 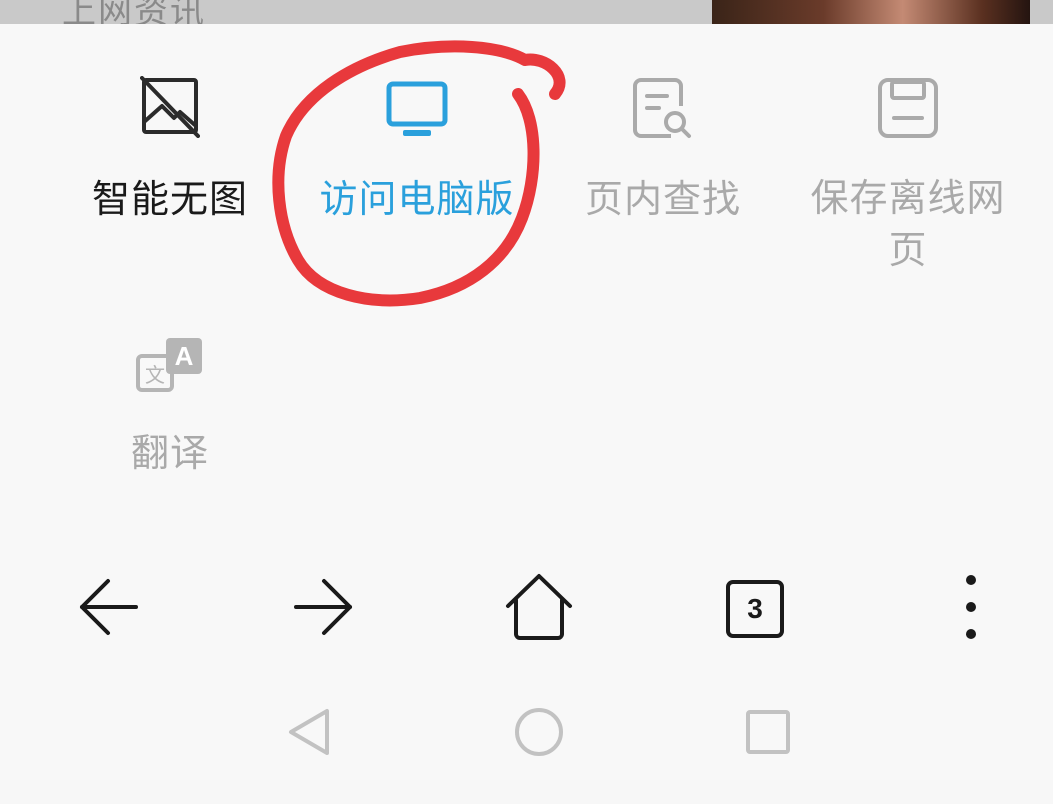 I want to click on forward-button, so click(x=324, y=609).